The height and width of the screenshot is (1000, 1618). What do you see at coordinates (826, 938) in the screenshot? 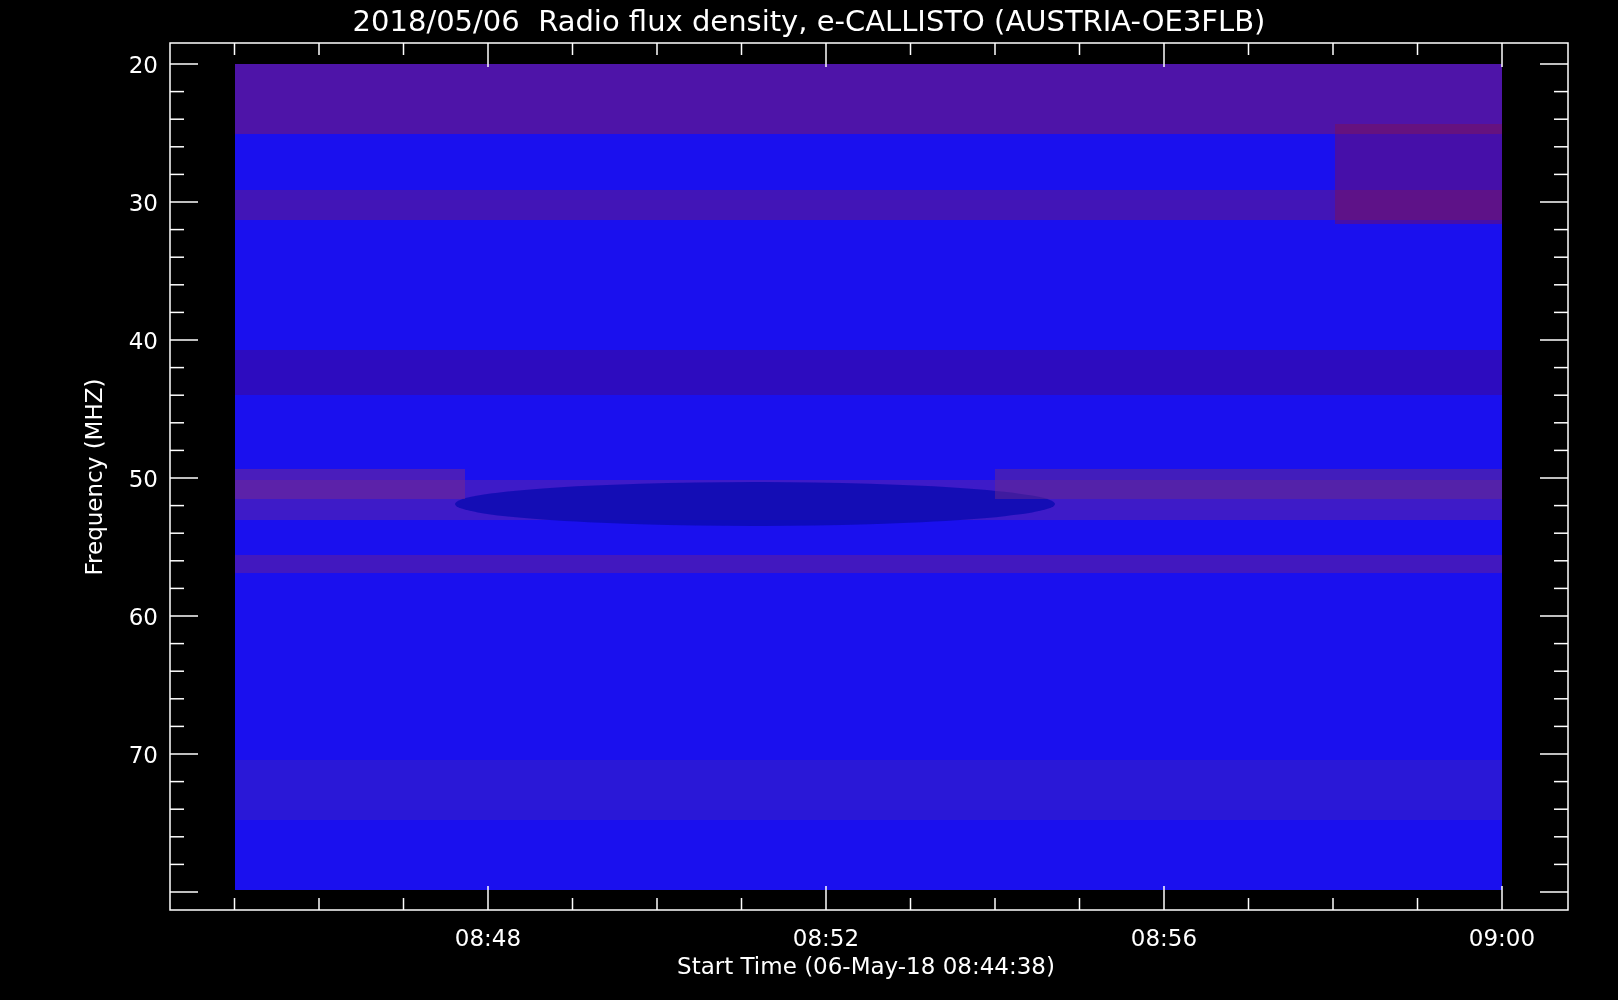
I see `axis-tick-label: 08:52` at bounding box center [826, 938].